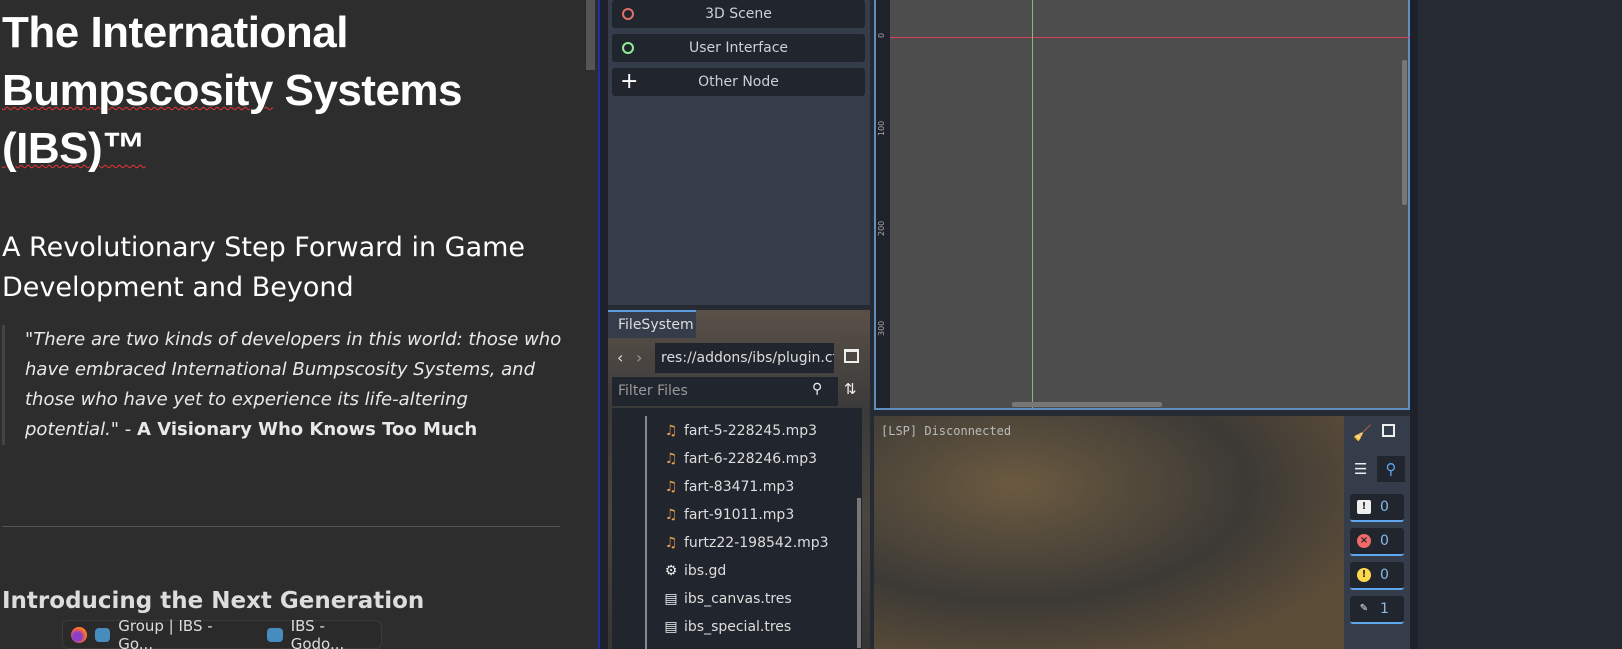 The width and height of the screenshot is (1622, 649). What do you see at coordinates (1109, 532) in the screenshot?
I see `output-panel: [LSP] Disconnected` at bounding box center [1109, 532].